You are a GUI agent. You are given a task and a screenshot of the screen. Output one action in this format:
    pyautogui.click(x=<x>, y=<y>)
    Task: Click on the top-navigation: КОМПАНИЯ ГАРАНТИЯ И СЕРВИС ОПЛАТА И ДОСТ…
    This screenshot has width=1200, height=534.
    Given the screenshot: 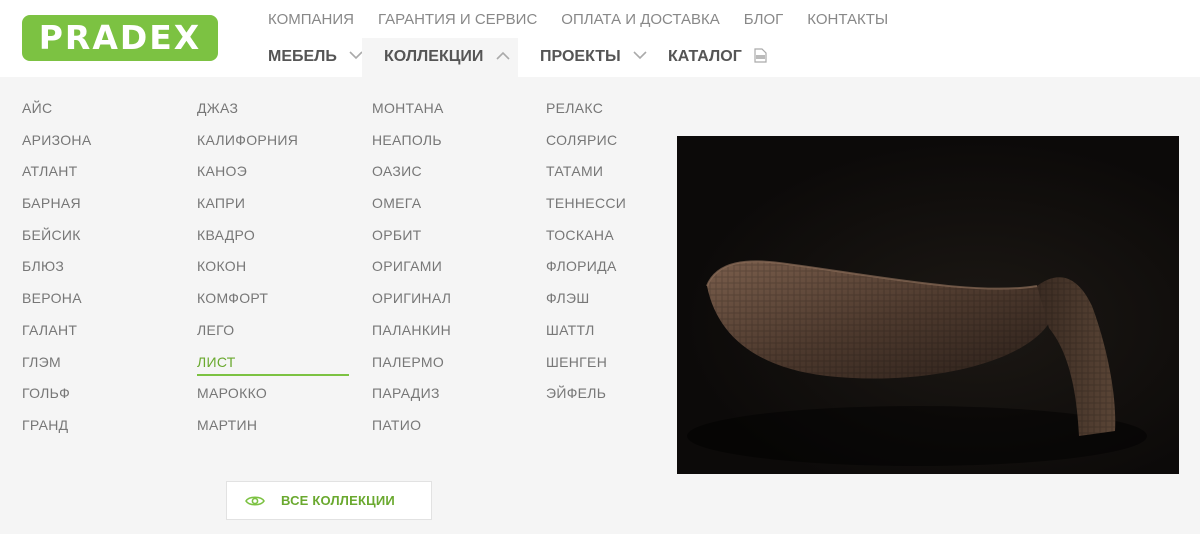 What is the action you would take?
    pyautogui.click(x=590, y=20)
    